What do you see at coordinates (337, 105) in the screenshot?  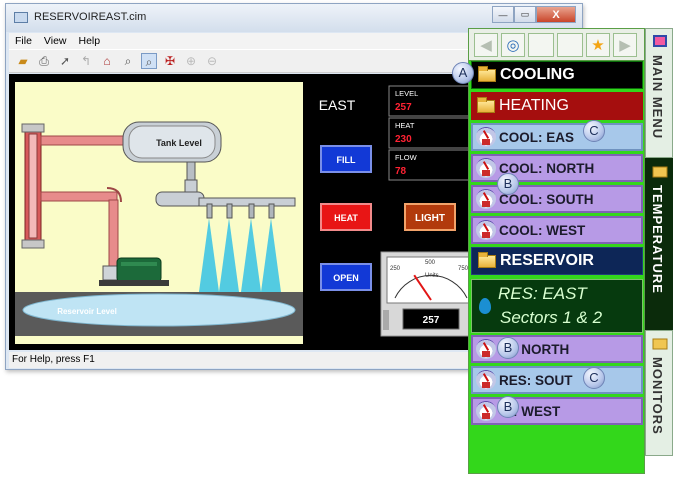 I see `area-heading: EAST` at bounding box center [337, 105].